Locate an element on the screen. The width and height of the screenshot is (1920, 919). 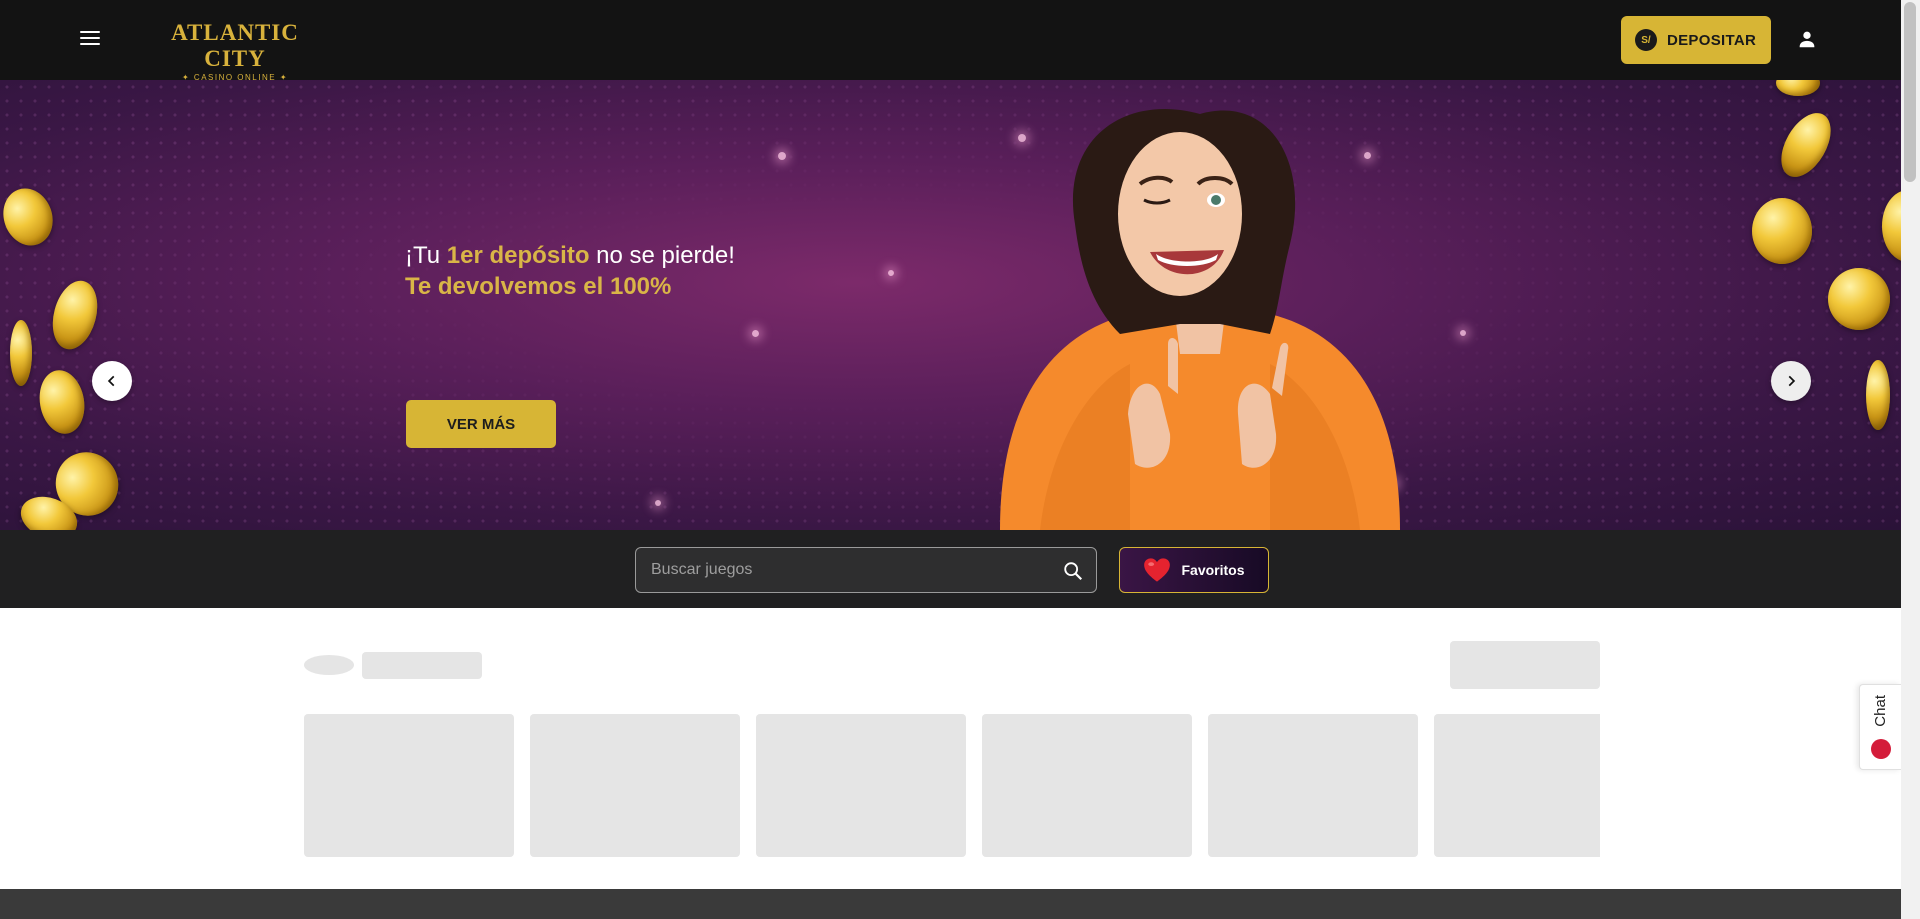
footer-section is located at coordinates (950, 904).